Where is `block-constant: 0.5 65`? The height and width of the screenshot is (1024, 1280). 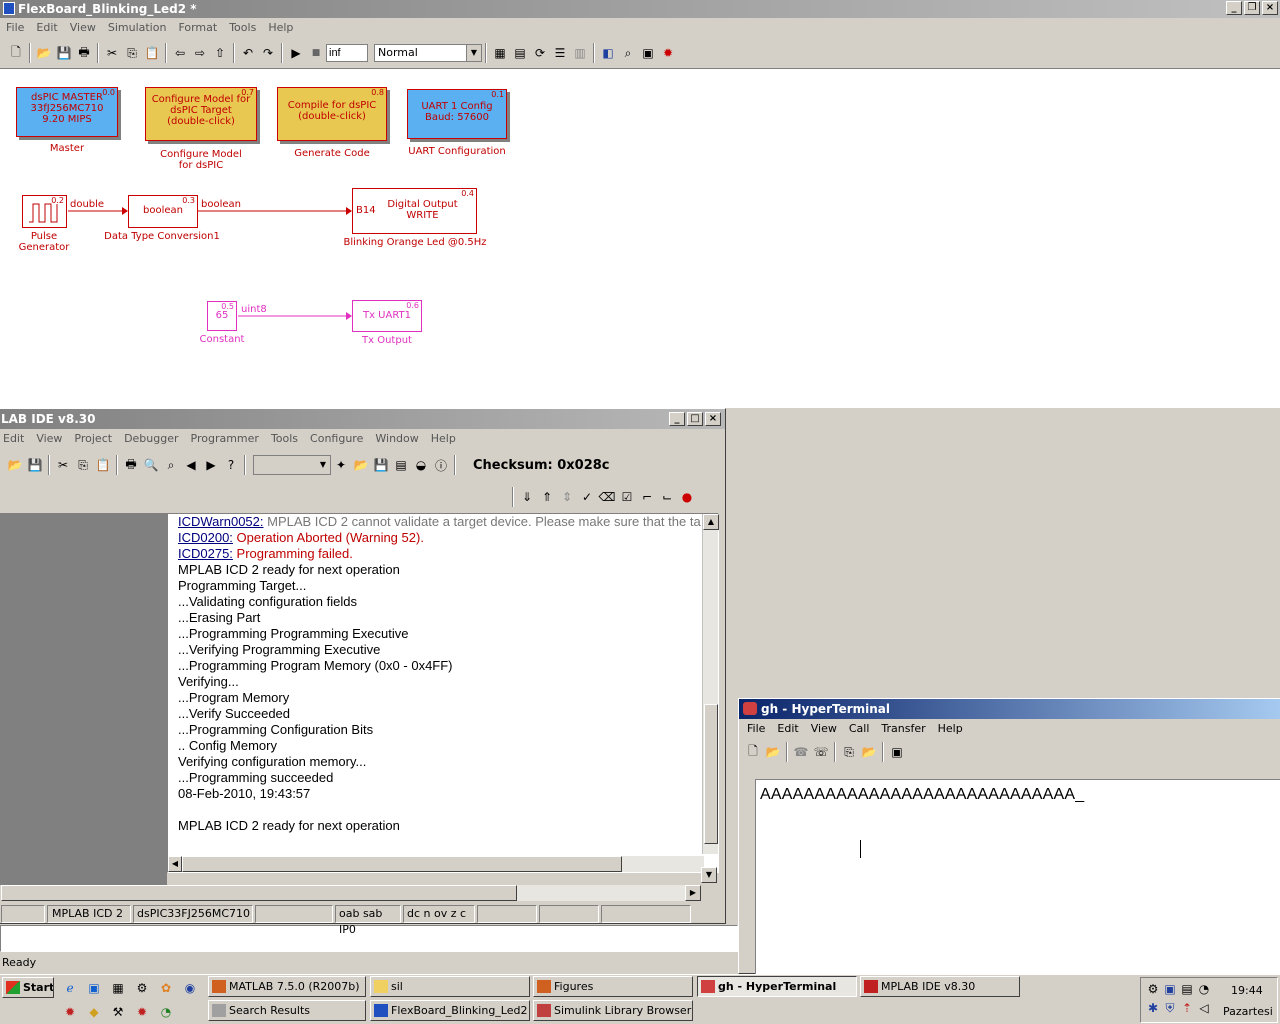 block-constant: 0.5 65 is located at coordinates (222, 316).